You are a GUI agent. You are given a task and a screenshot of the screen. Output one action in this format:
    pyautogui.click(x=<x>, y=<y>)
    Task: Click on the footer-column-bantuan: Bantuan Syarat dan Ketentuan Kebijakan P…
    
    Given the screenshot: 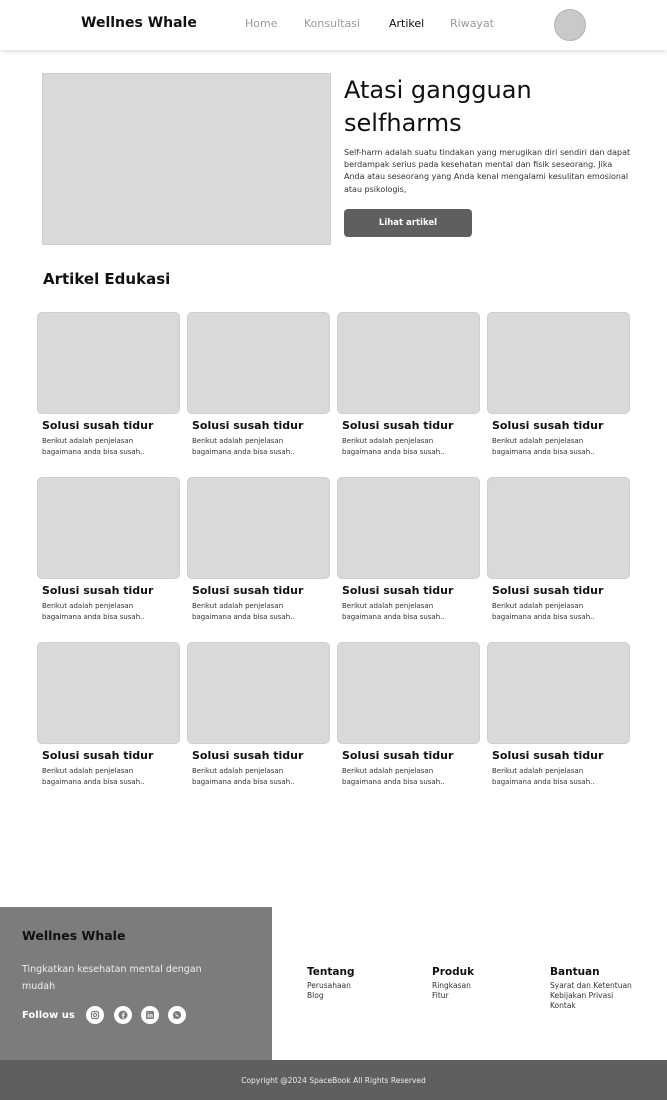 What is the action you would take?
    pyautogui.click(x=591, y=988)
    